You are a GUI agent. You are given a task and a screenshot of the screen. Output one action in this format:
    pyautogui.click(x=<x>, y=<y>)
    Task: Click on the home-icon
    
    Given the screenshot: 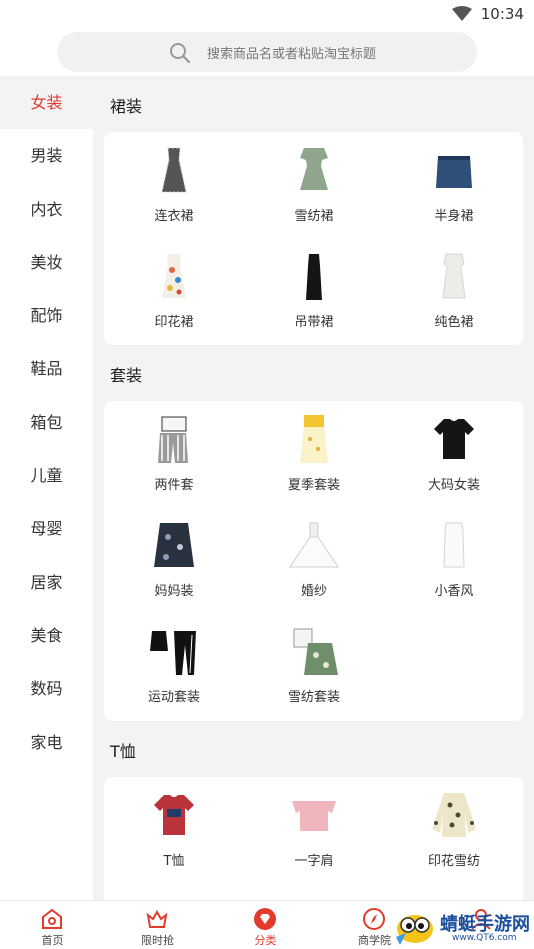 What is the action you would take?
    pyautogui.click(x=52, y=918)
    